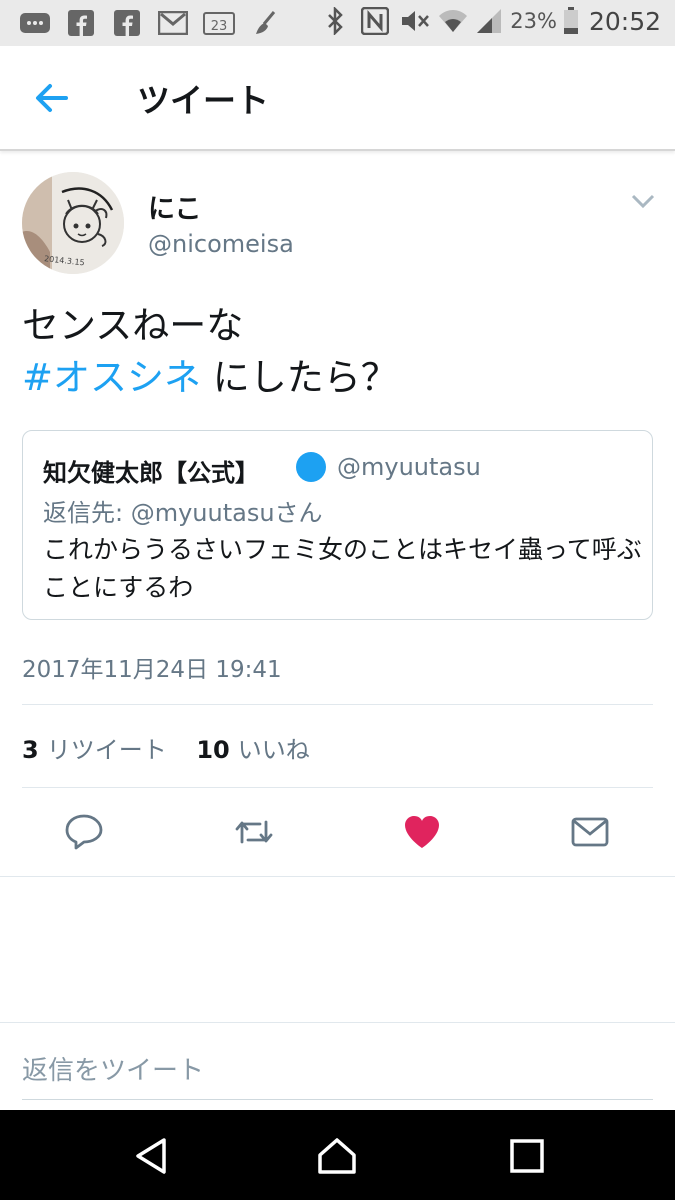 The image size is (675, 1200). Describe the element at coordinates (35, 23) in the screenshot. I see `message-icon` at that location.